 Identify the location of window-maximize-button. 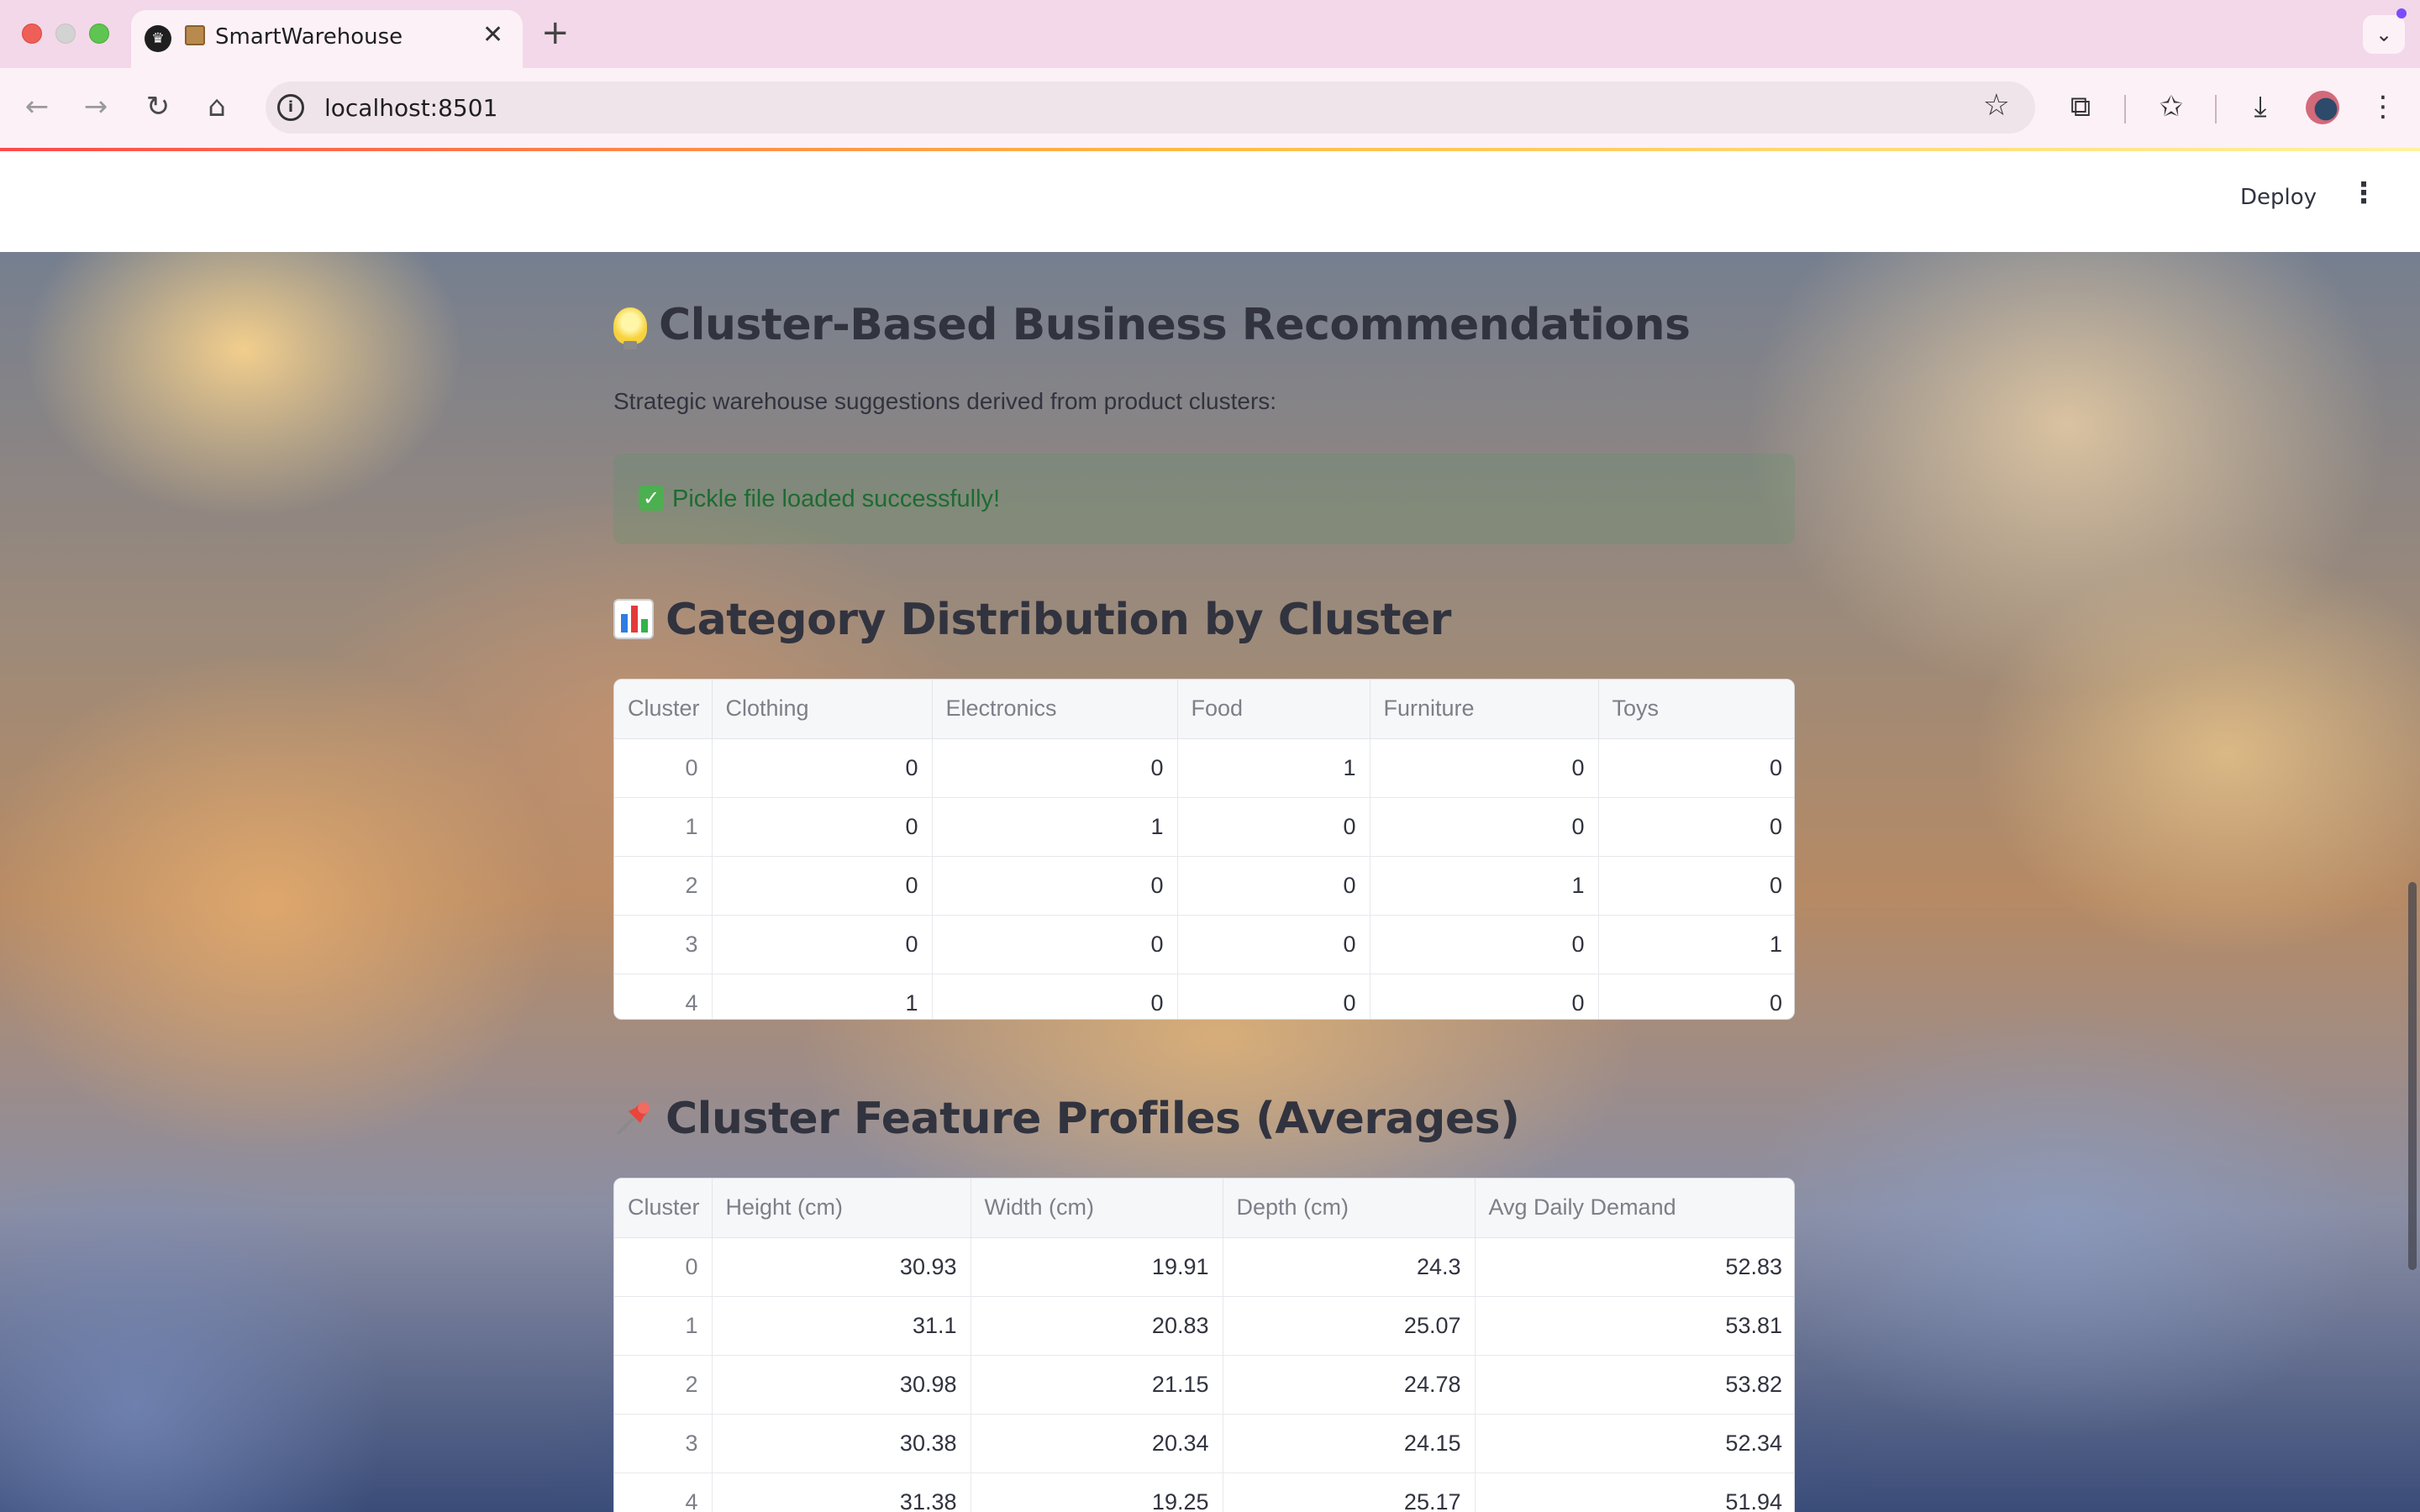
(99, 34).